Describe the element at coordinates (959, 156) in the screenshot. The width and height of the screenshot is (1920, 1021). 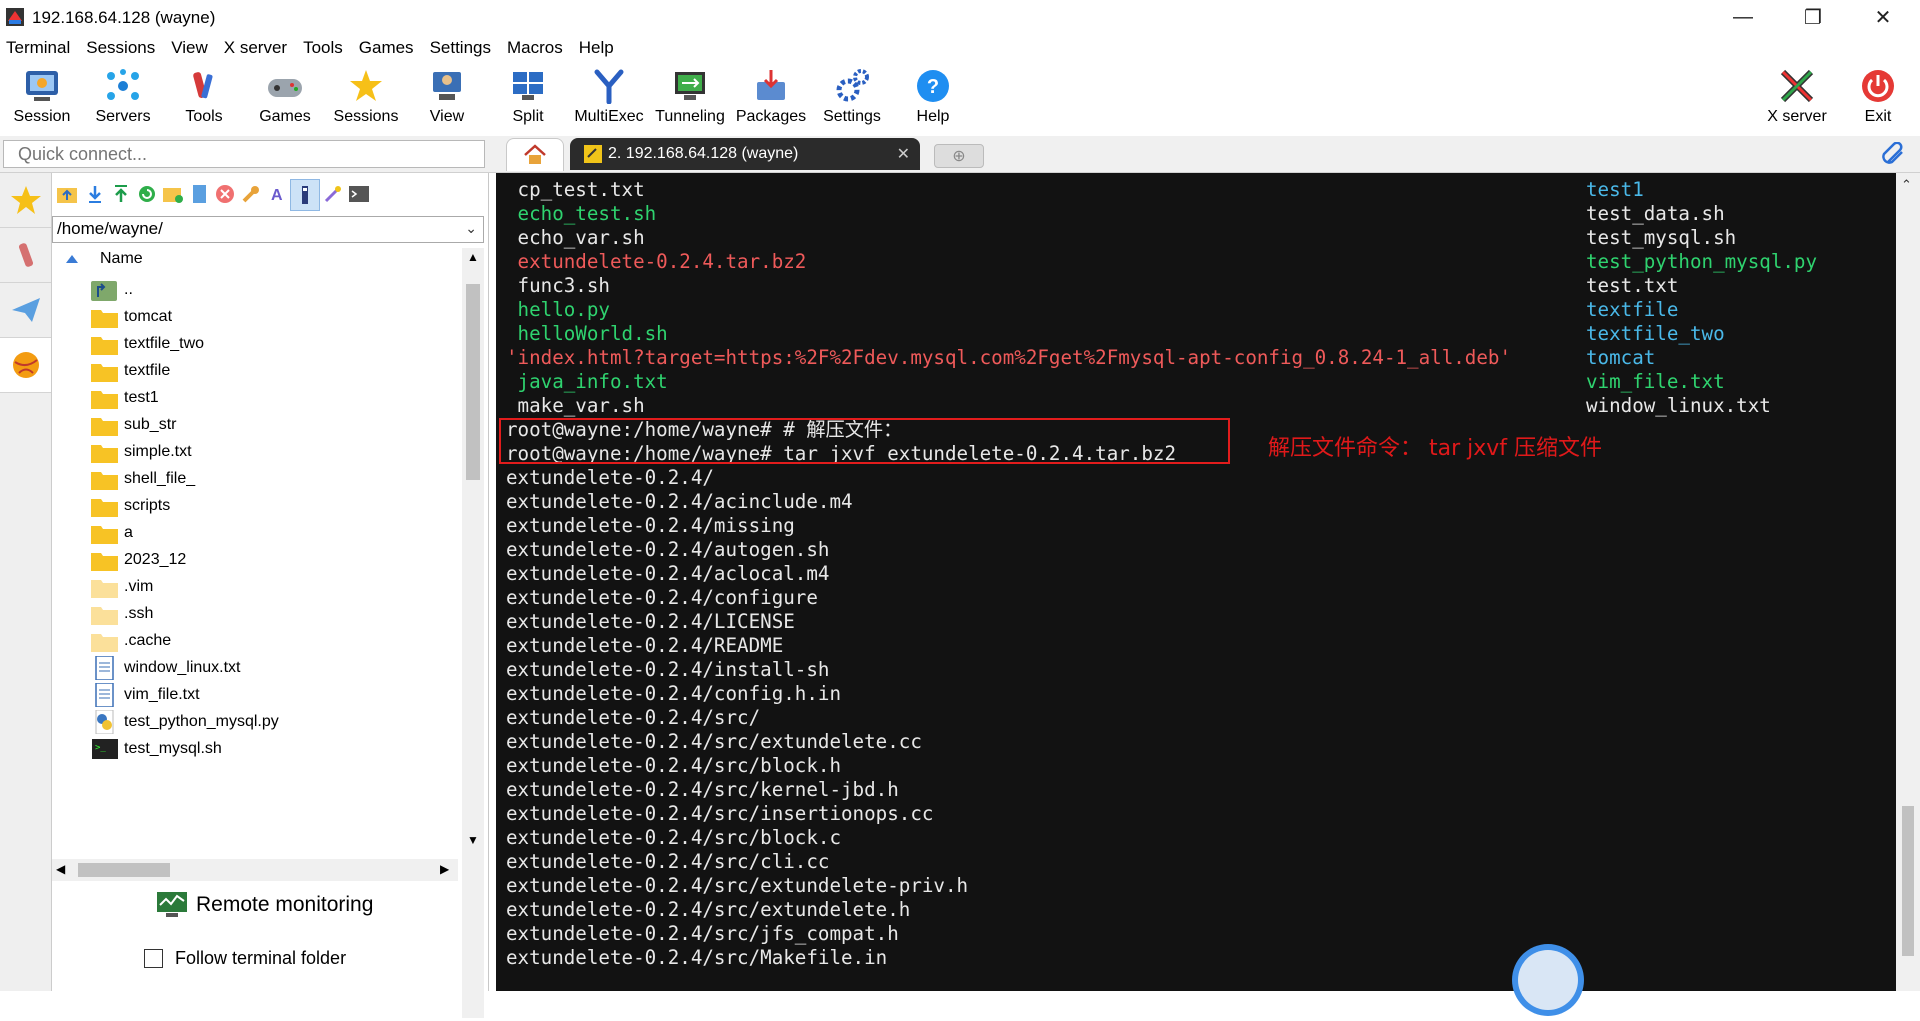
I see `new-tab-button: ⊕` at that location.